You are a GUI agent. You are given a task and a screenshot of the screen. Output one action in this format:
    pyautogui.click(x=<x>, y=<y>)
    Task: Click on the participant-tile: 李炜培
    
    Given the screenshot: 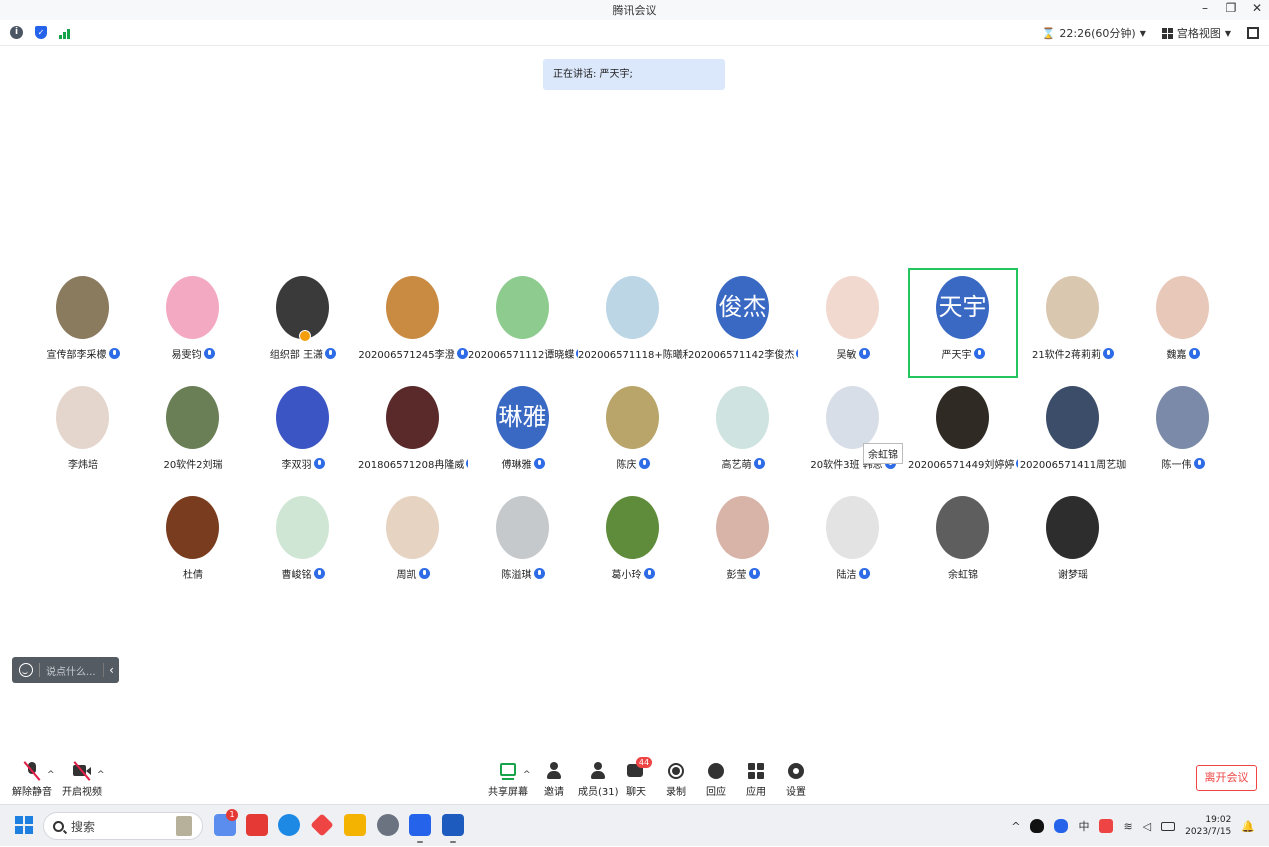 What is the action you would take?
    pyautogui.click(x=83, y=433)
    